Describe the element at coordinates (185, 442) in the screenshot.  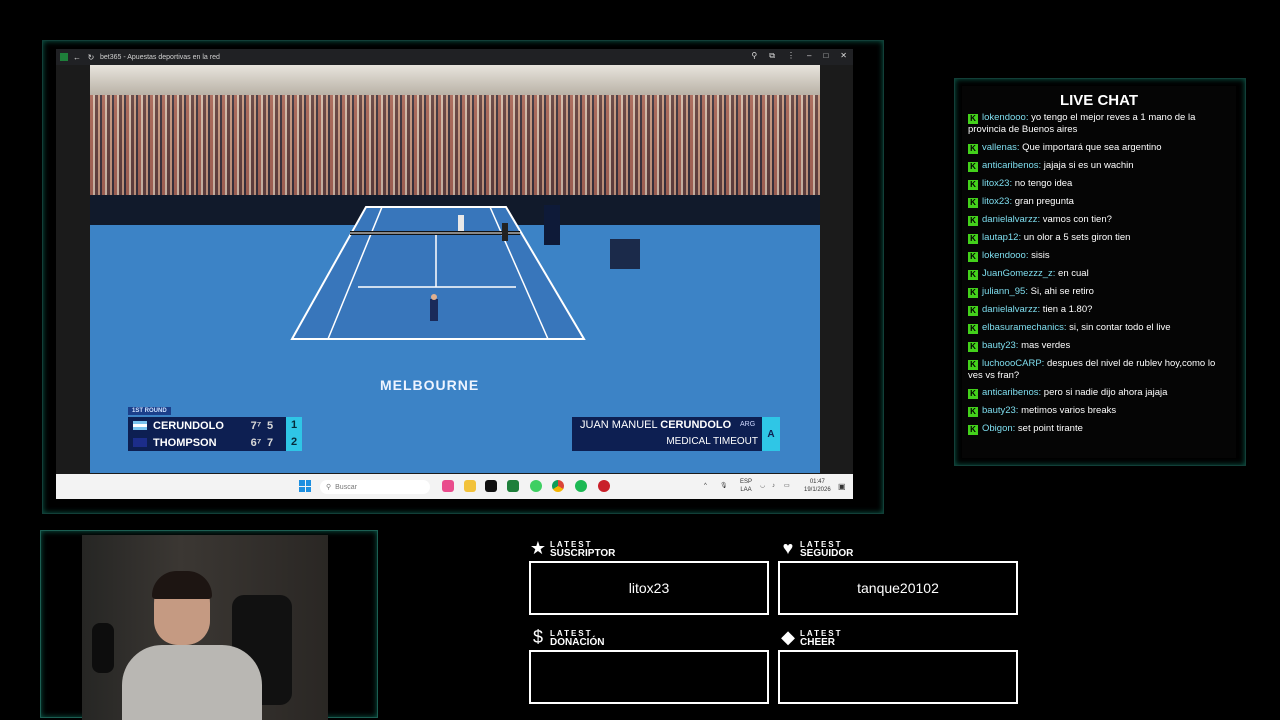
I see `player-name: THOMPSON` at that location.